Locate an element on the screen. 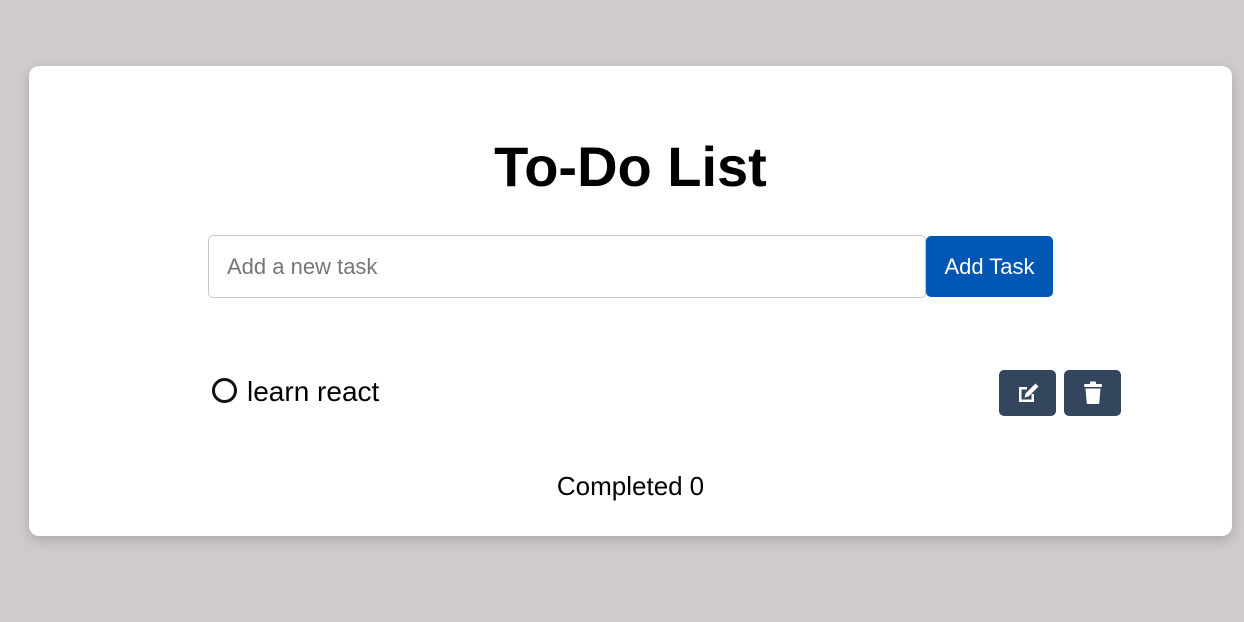 This screenshot has width=1244, height=622. add-task-button: Add Task is located at coordinates (989, 266).